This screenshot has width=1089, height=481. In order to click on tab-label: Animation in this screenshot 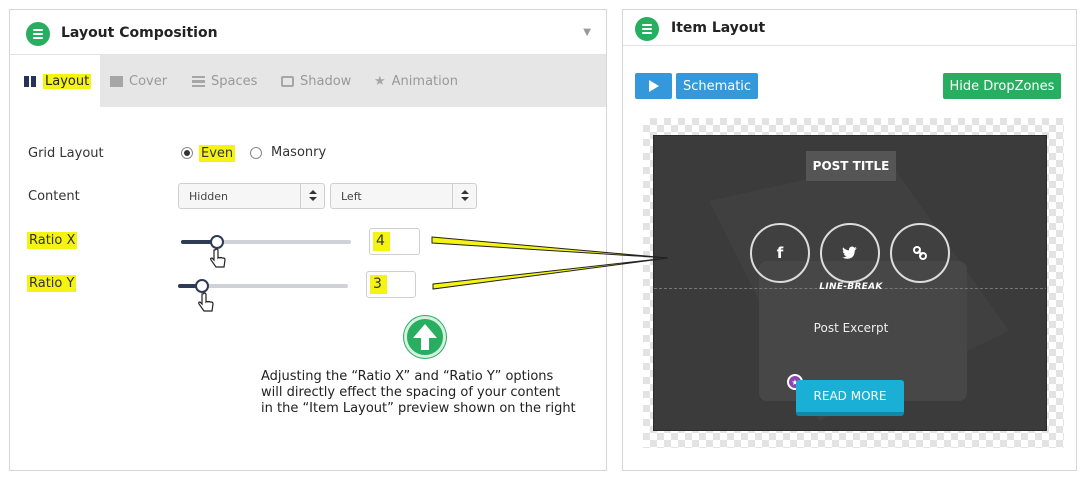, I will do `click(424, 81)`.